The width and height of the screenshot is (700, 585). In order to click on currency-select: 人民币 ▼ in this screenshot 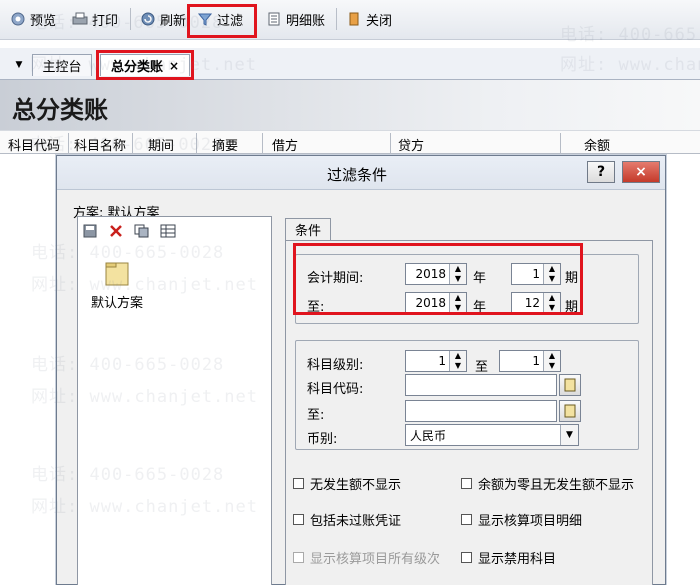, I will do `click(492, 435)`.